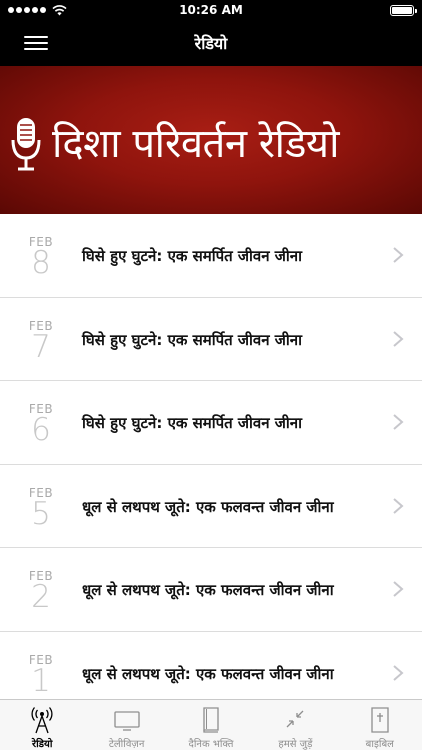 The image size is (422, 750). What do you see at coordinates (36, 43) in the screenshot?
I see `hamburger-menu-icon` at bounding box center [36, 43].